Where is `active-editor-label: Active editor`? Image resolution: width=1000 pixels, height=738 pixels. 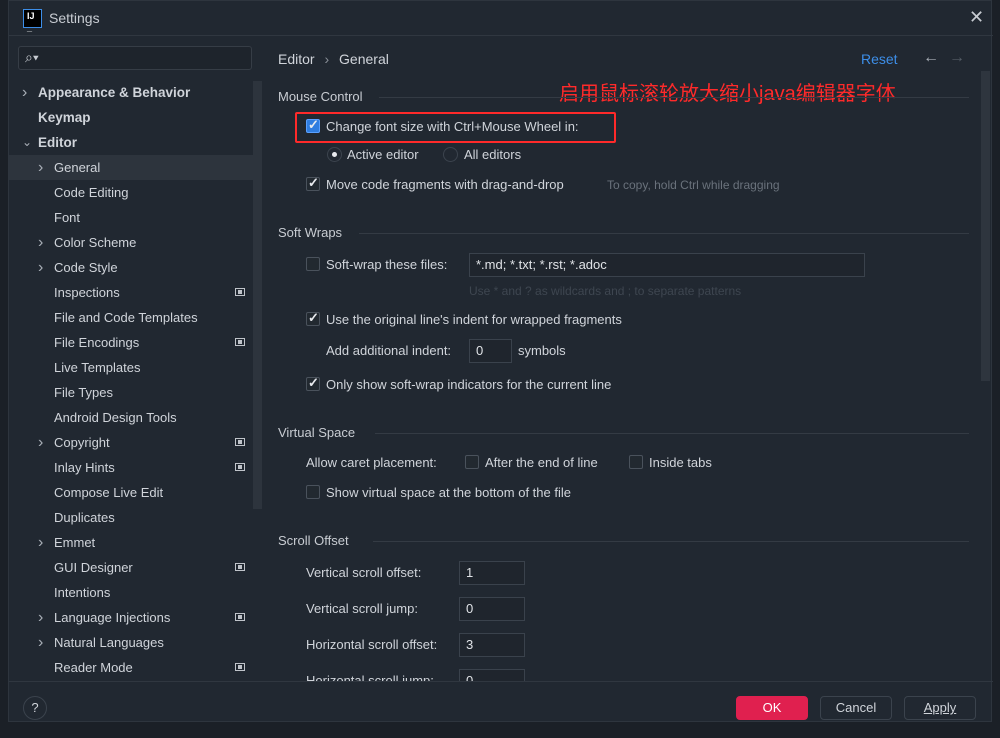
active-editor-label: Active editor is located at coordinates (383, 154).